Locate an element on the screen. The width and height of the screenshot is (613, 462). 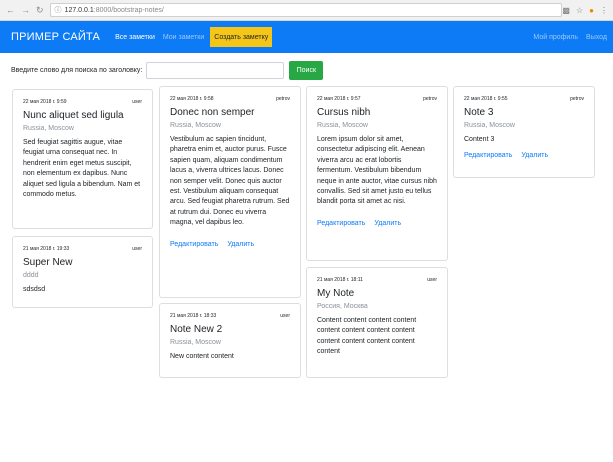
note-date: 22 мая 2018 г. 9:57 is located at coordinates (339, 99).